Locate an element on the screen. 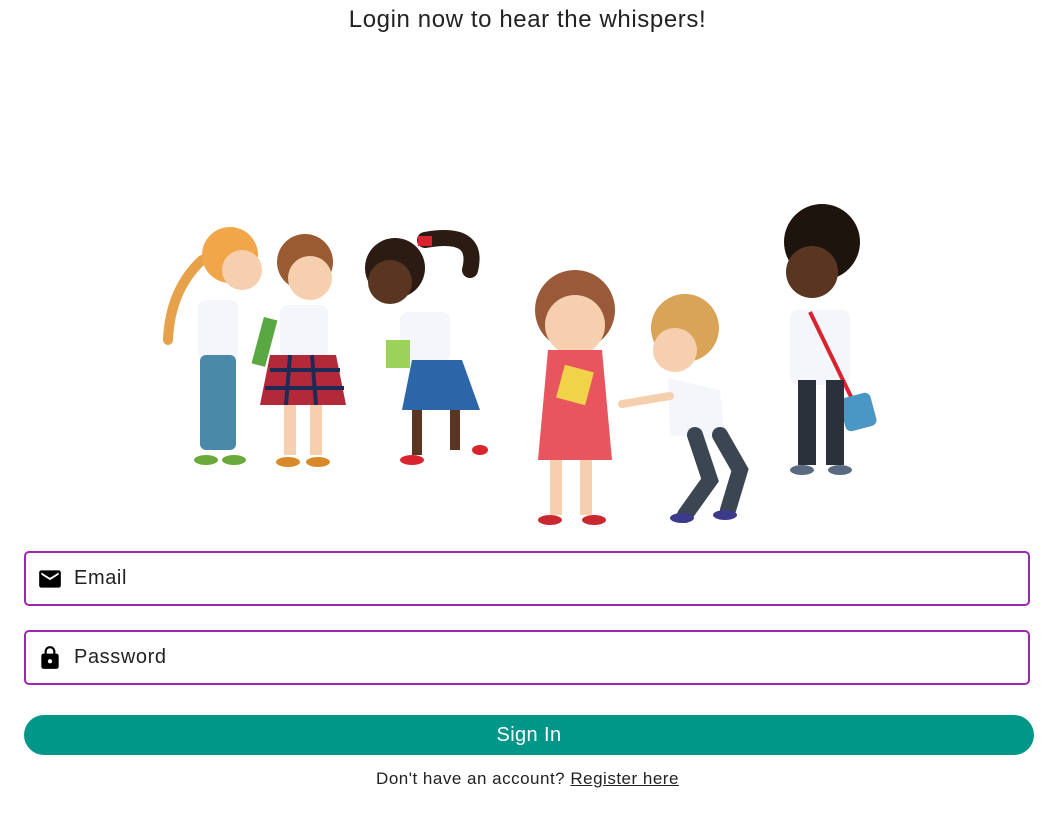 This screenshot has height=820, width=1055. register-prompt-text: Don't have an account? is located at coordinates (471, 778).